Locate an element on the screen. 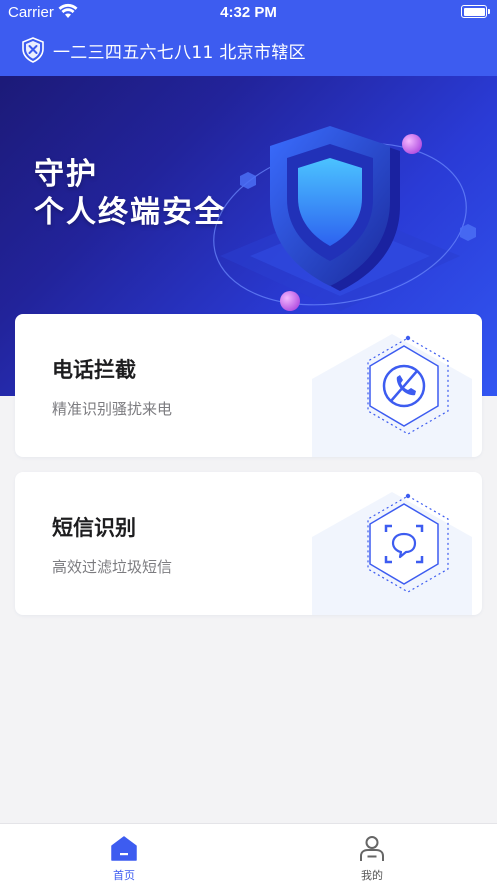 This screenshot has width=497, height=883. tab-profile-label: 我的 is located at coordinates (372, 875).